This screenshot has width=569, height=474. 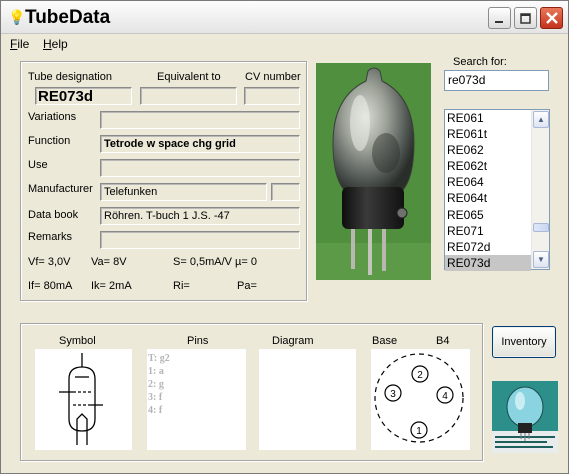 I want to click on base-type-label: B4, so click(x=443, y=341).